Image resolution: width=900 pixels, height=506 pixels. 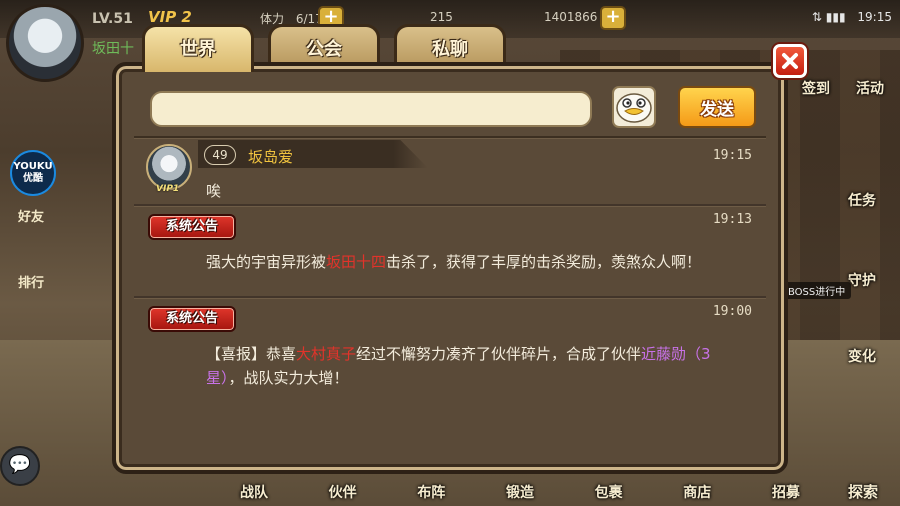 I want to click on ranking-label: 排行, so click(x=30, y=283).